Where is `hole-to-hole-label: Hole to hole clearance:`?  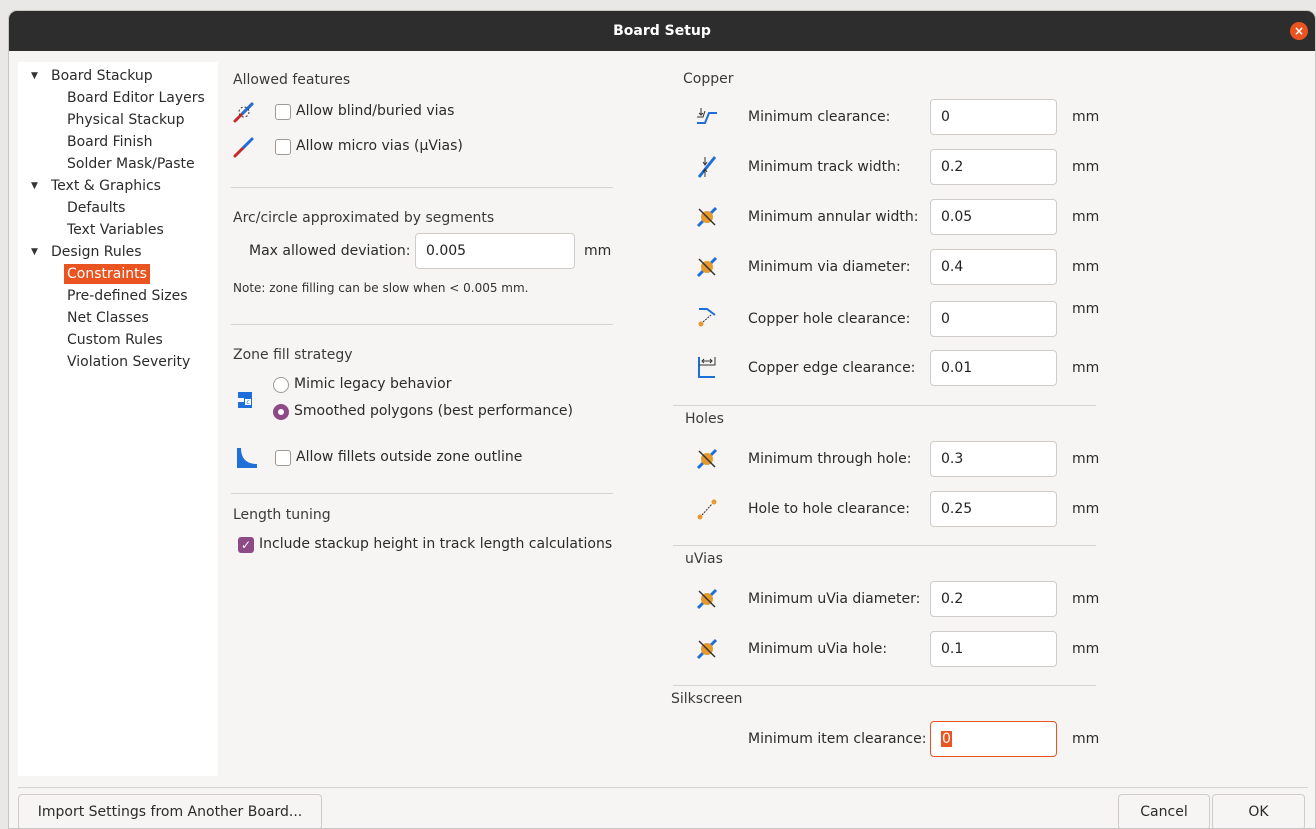 hole-to-hole-label: Hole to hole clearance: is located at coordinates (829, 509).